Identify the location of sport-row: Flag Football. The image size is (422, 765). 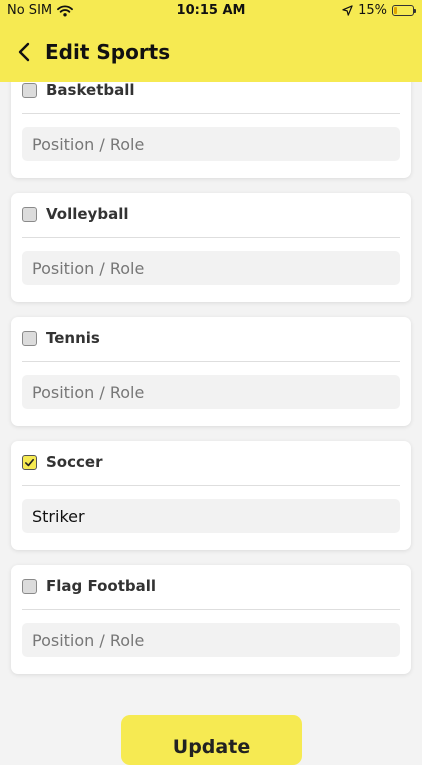
(89, 586).